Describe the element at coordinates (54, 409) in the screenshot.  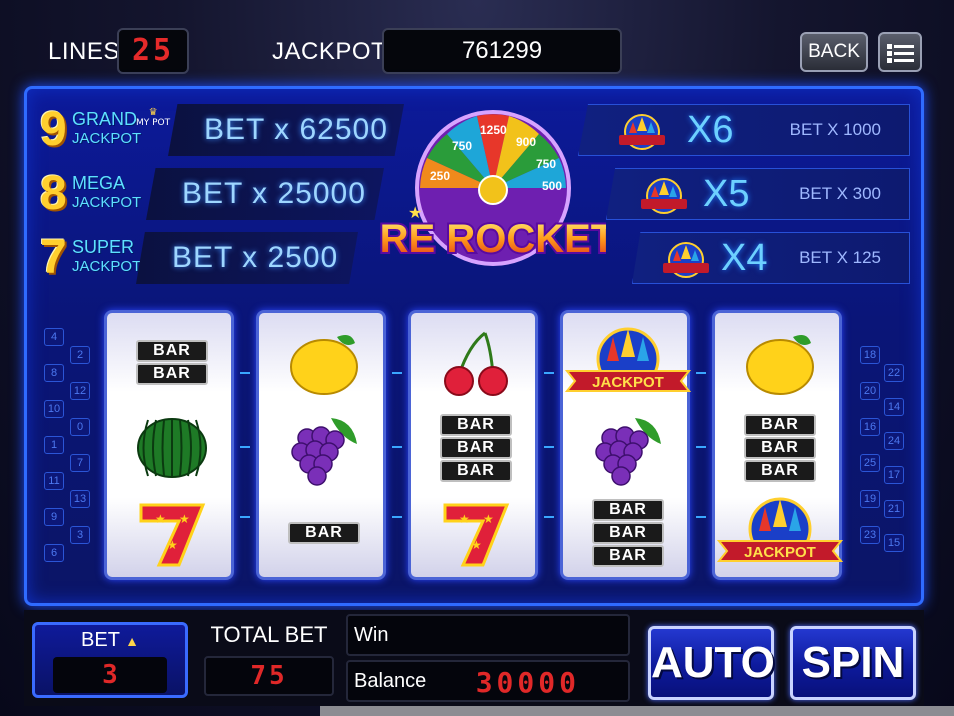
I see `line-number: 10` at that location.